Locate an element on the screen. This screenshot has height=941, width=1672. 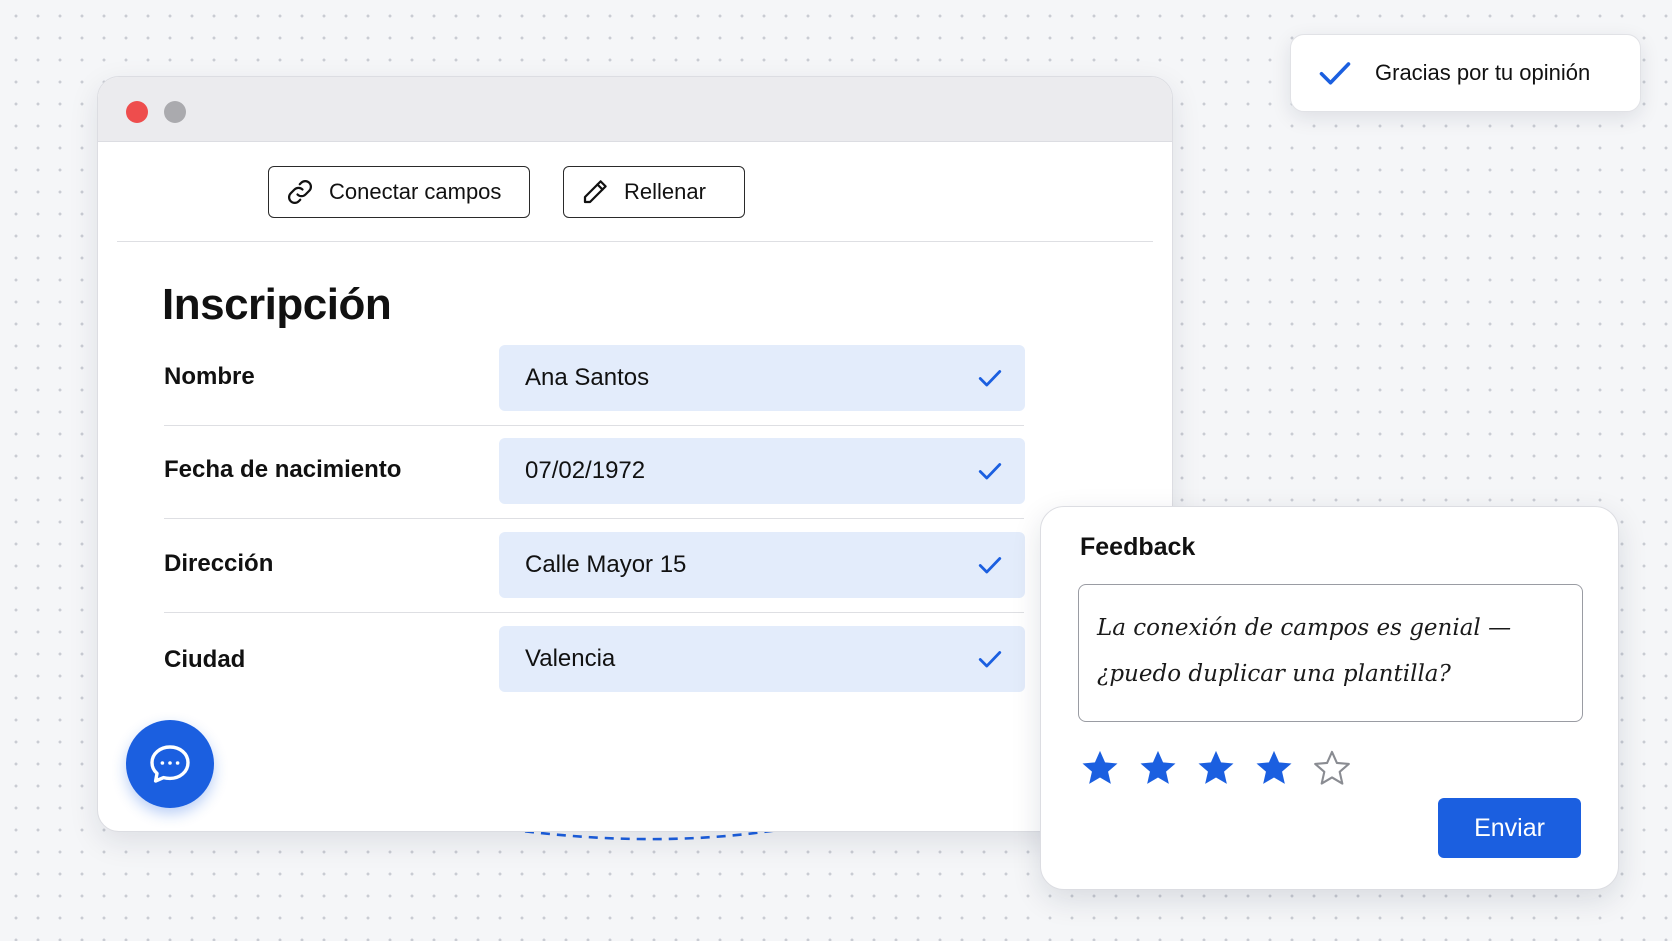
link-icon is located at coordinates (300, 192).